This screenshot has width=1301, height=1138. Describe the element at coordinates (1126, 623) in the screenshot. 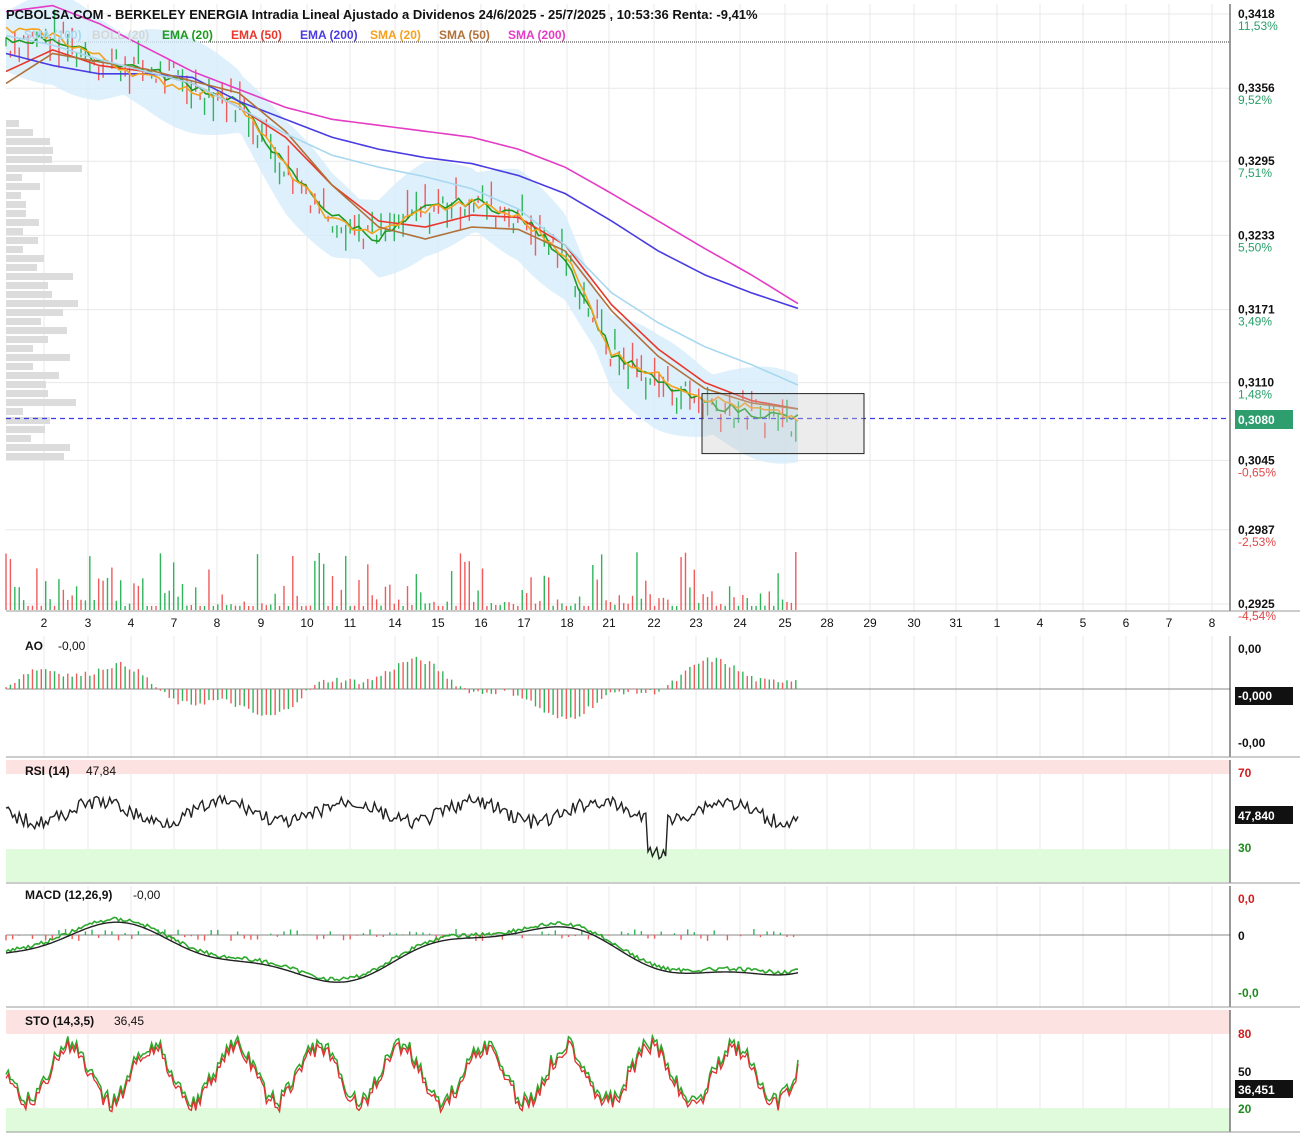

I see `x-tick-label: 6` at that location.